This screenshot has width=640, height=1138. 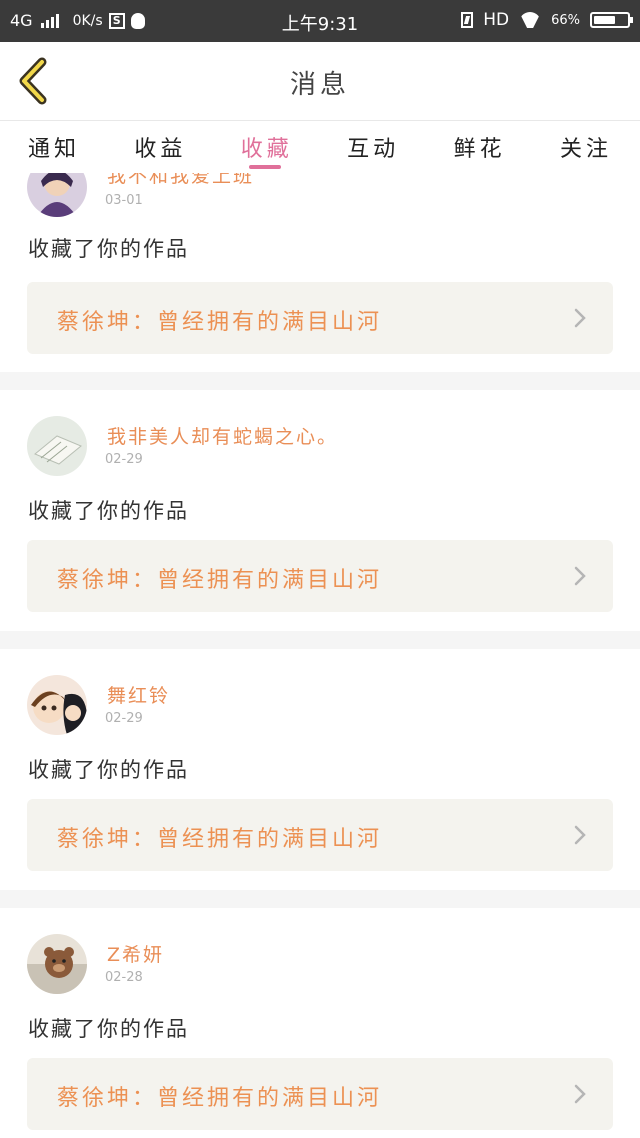 What do you see at coordinates (57, 446) in the screenshot?
I see `avatar-sketch-icon` at bounding box center [57, 446].